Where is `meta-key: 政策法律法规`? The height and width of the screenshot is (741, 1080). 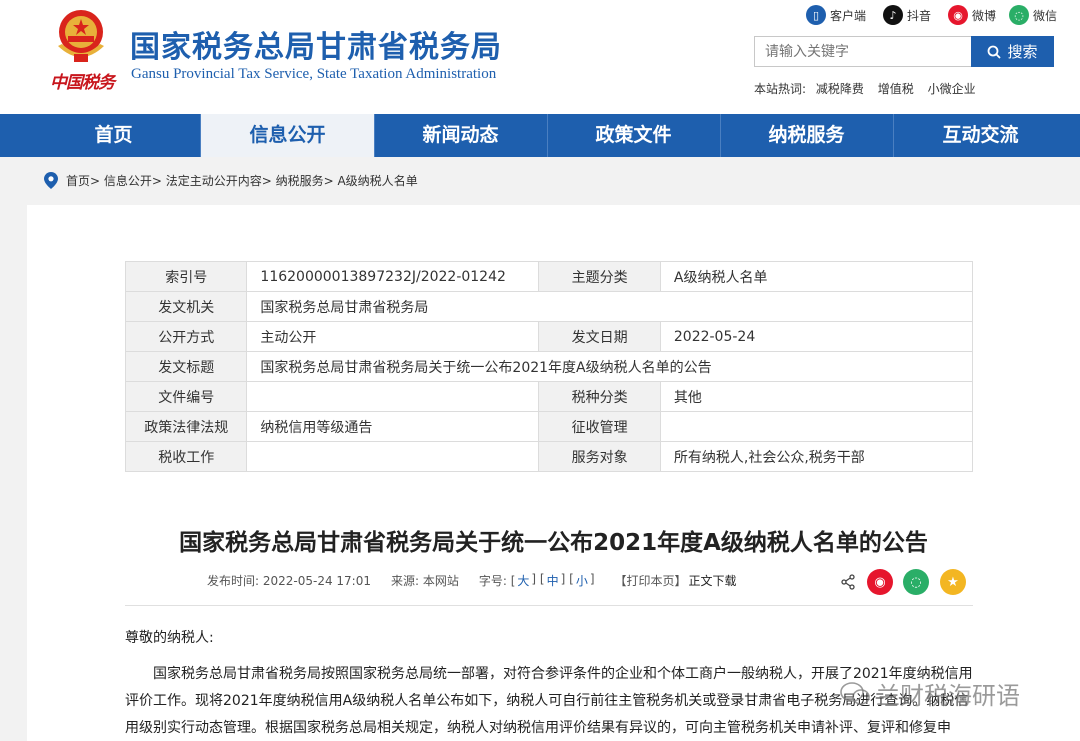 meta-key: 政策法律法规 is located at coordinates (186, 426).